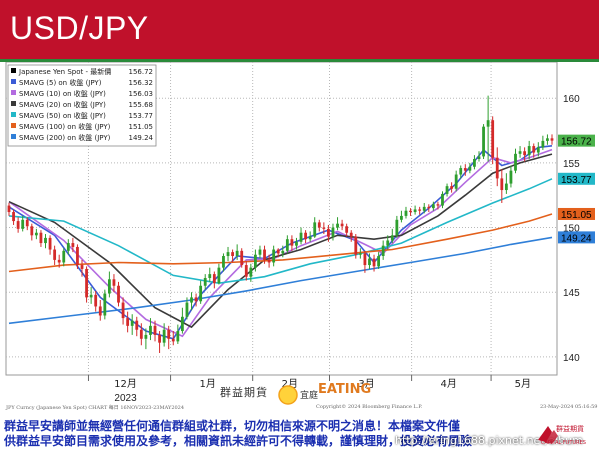  What do you see at coordinates (64, 71) in the screenshot?
I see `legend-label: Japanese Yen Spot - 最新價` at bounding box center [64, 71].